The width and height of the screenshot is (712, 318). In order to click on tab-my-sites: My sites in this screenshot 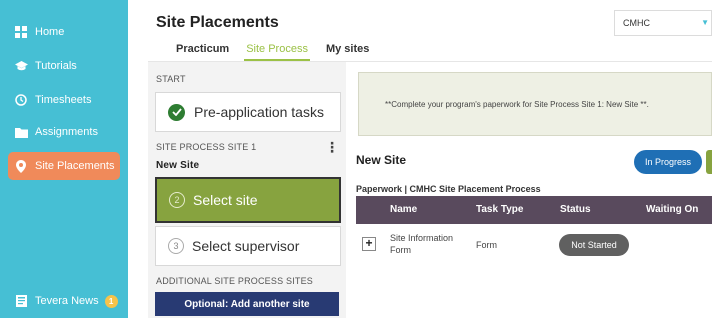, I will do `click(351, 52)`.